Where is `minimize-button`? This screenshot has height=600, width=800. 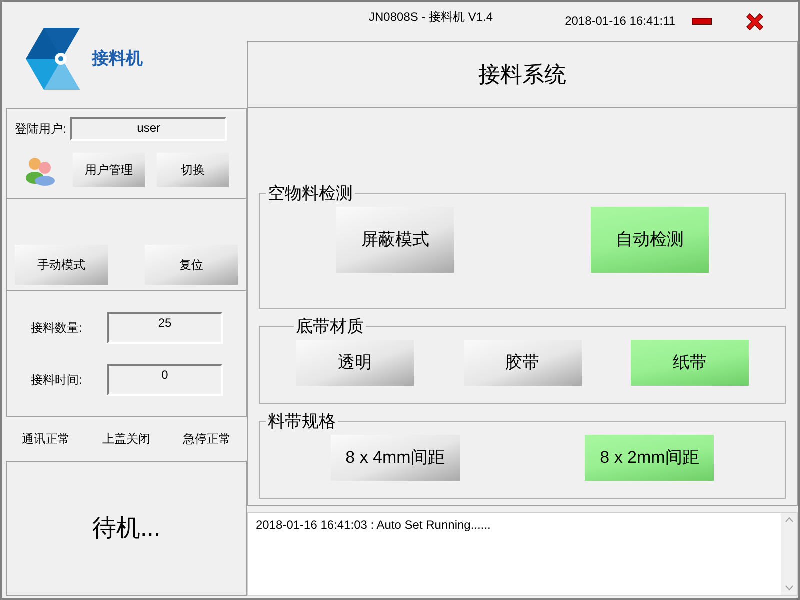
minimize-button is located at coordinates (702, 21).